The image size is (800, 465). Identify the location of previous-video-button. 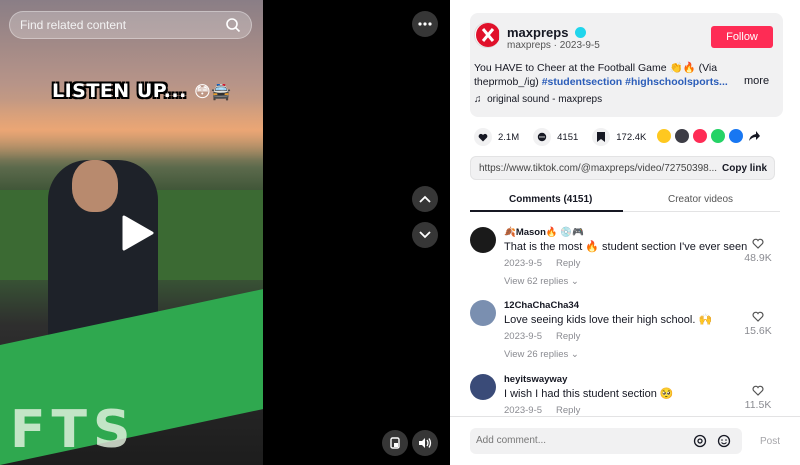
(425, 199).